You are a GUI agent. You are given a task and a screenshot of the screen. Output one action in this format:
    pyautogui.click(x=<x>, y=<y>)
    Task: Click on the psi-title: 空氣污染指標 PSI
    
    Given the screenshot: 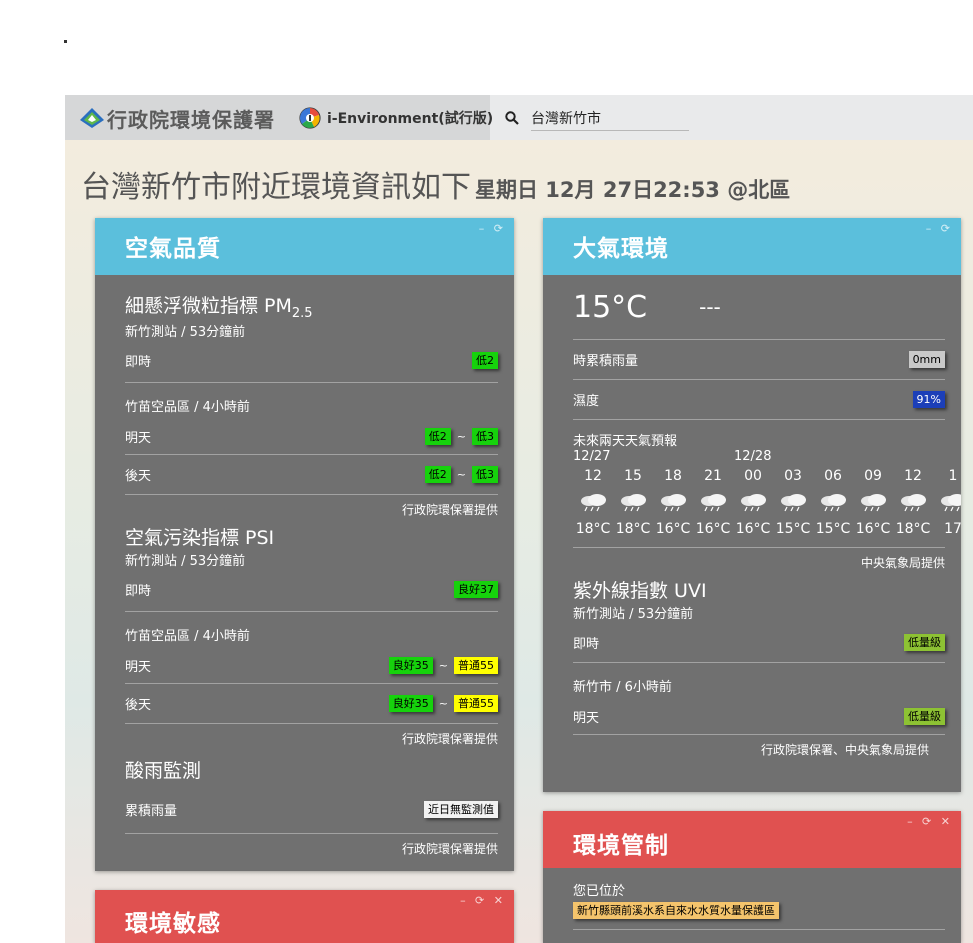 What is the action you would take?
    pyautogui.click(x=200, y=537)
    